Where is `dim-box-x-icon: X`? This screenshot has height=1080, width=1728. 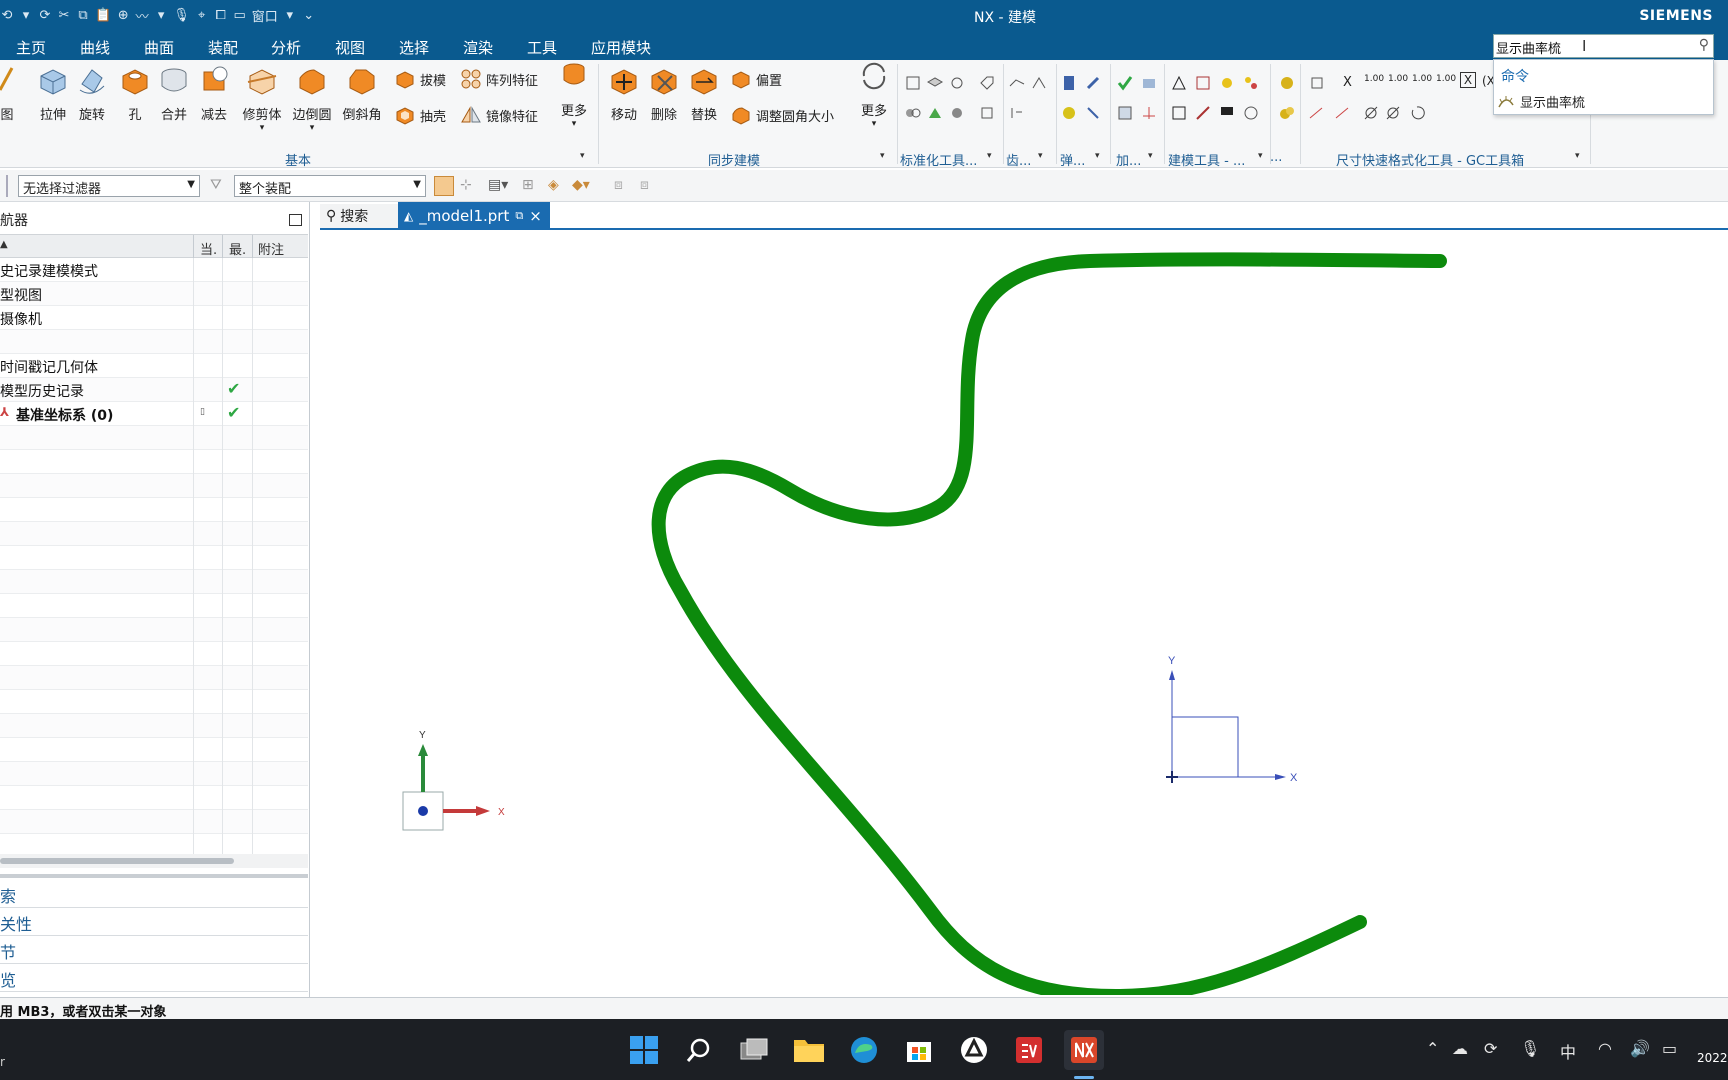
dim-box-x-icon: X is located at coordinates (1468, 80).